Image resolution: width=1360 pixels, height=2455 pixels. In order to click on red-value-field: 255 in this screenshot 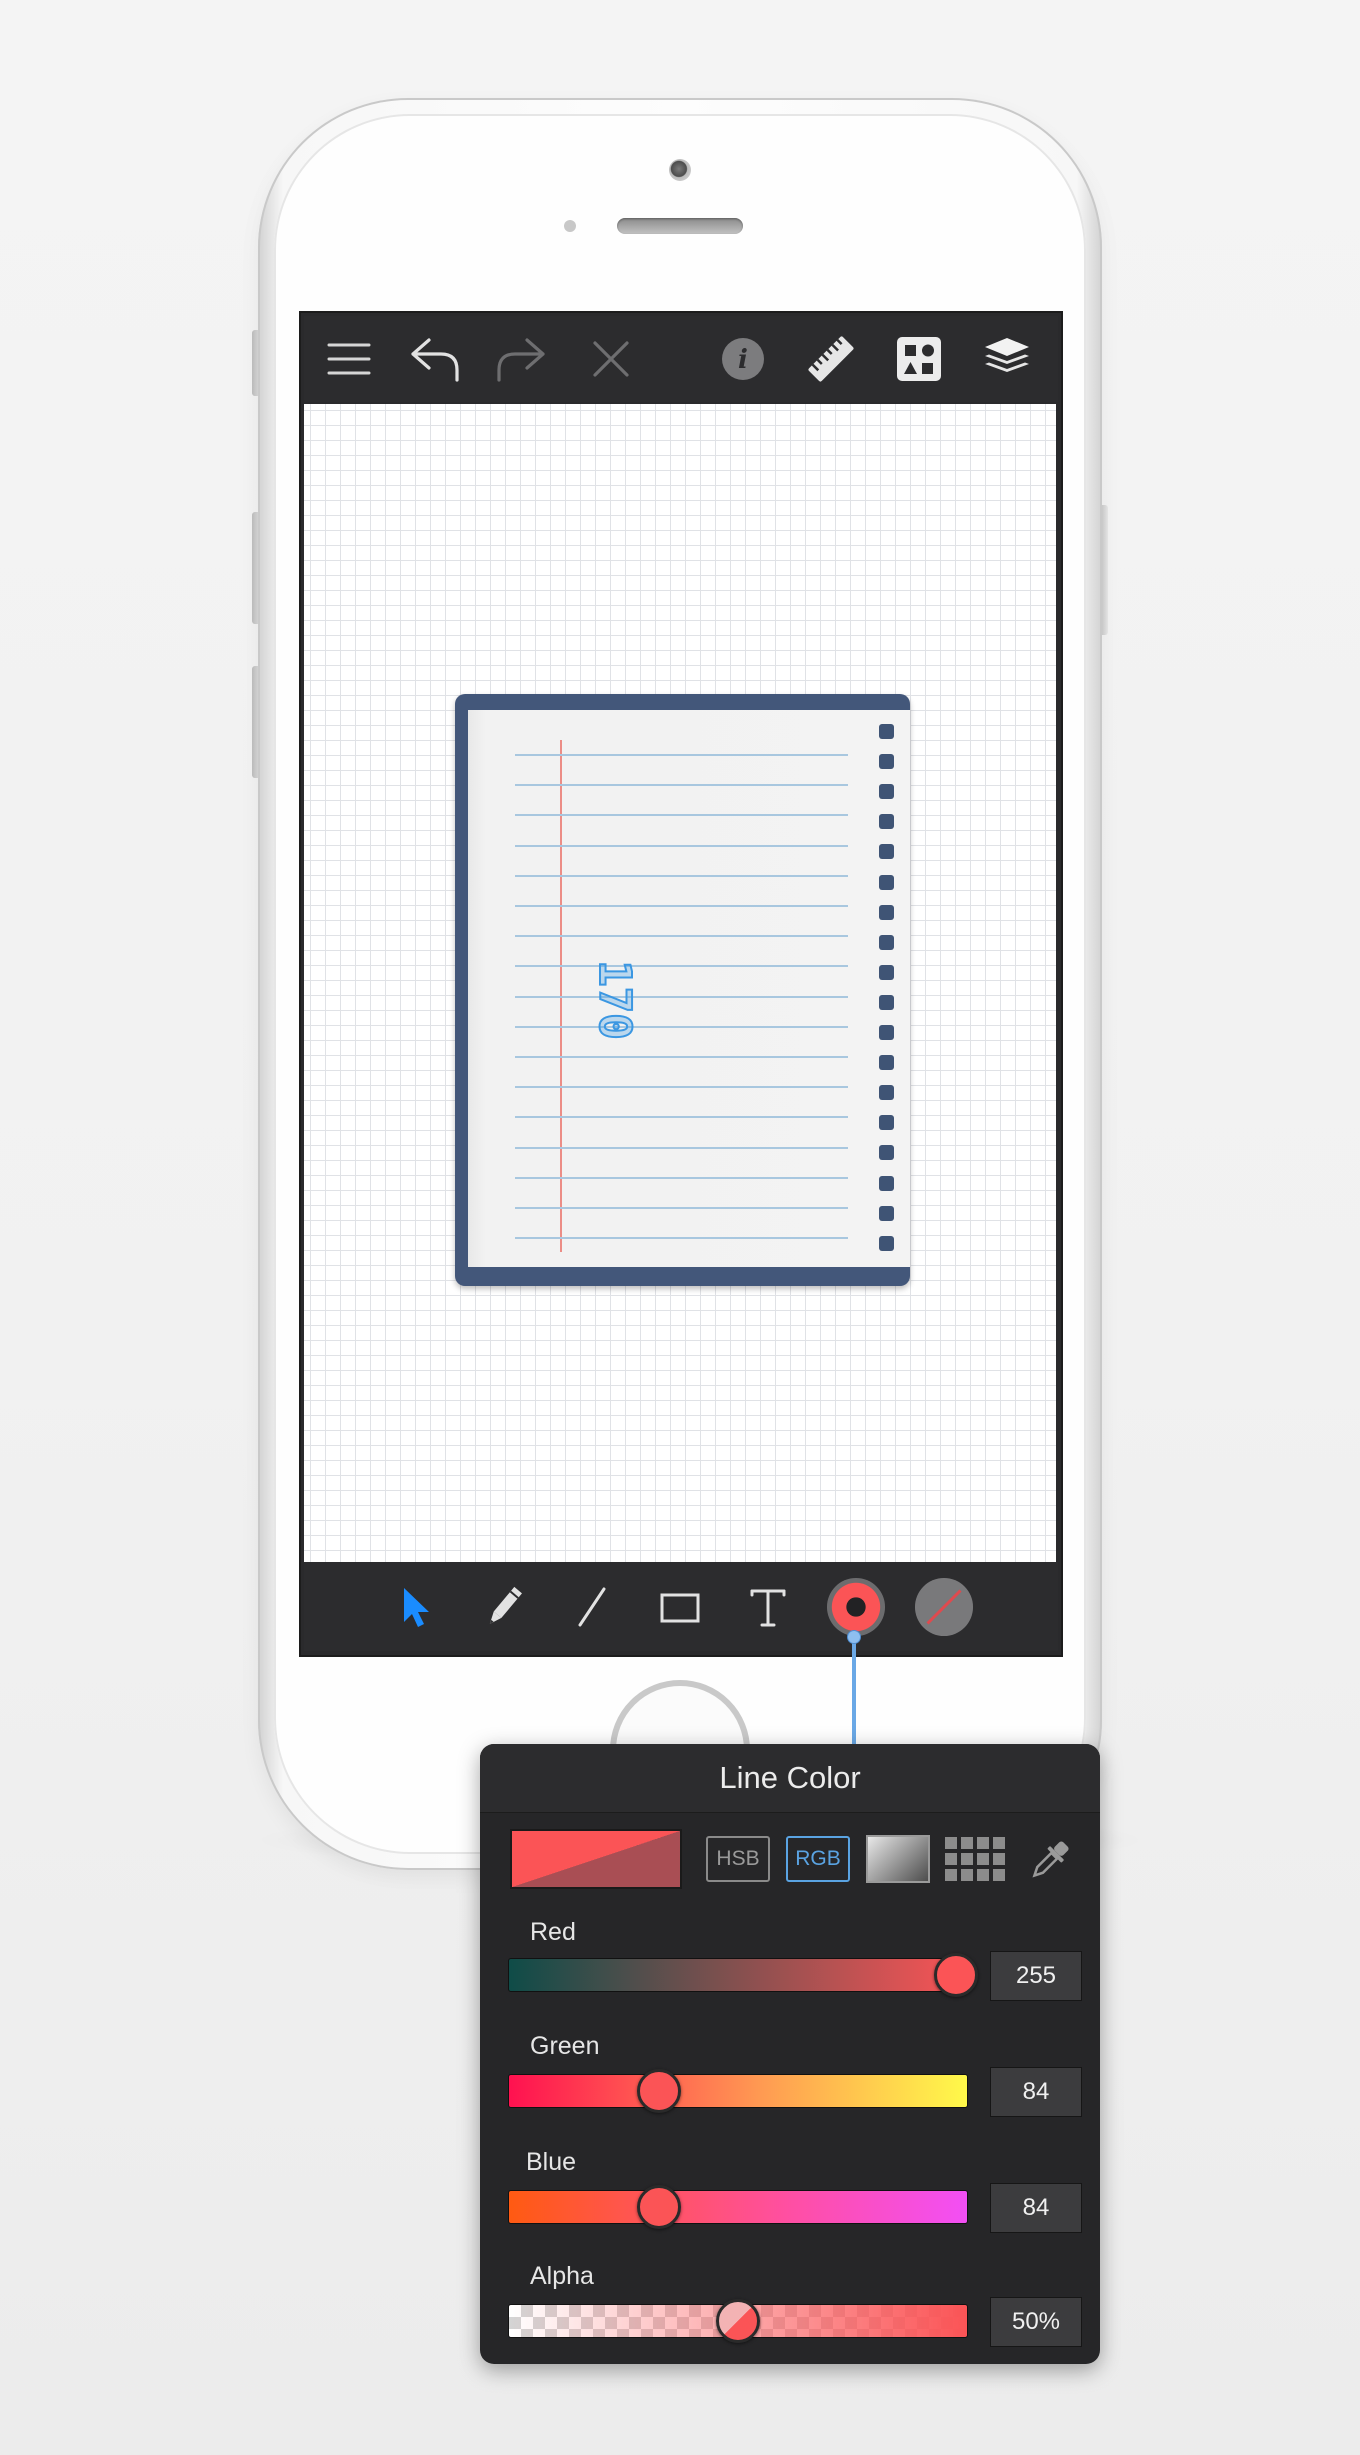, I will do `click(1036, 1976)`.